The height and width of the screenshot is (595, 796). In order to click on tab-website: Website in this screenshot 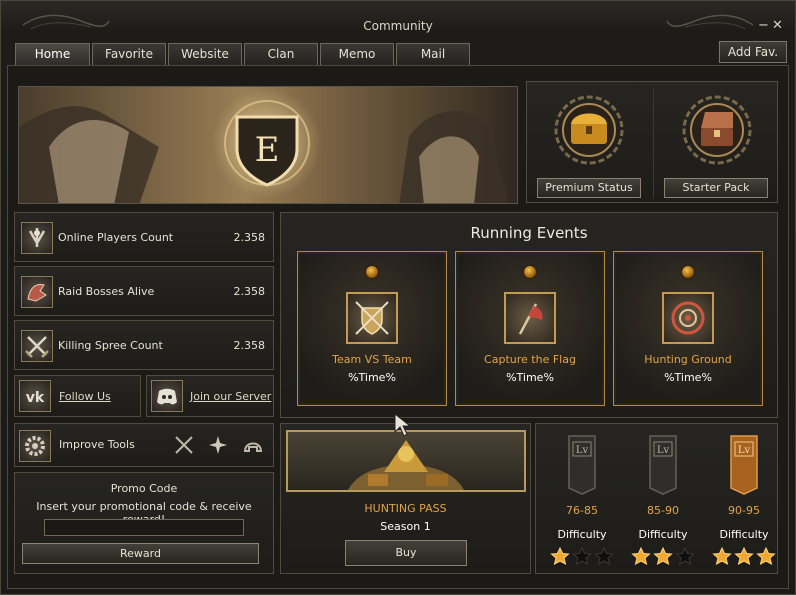, I will do `click(205, 54)`.